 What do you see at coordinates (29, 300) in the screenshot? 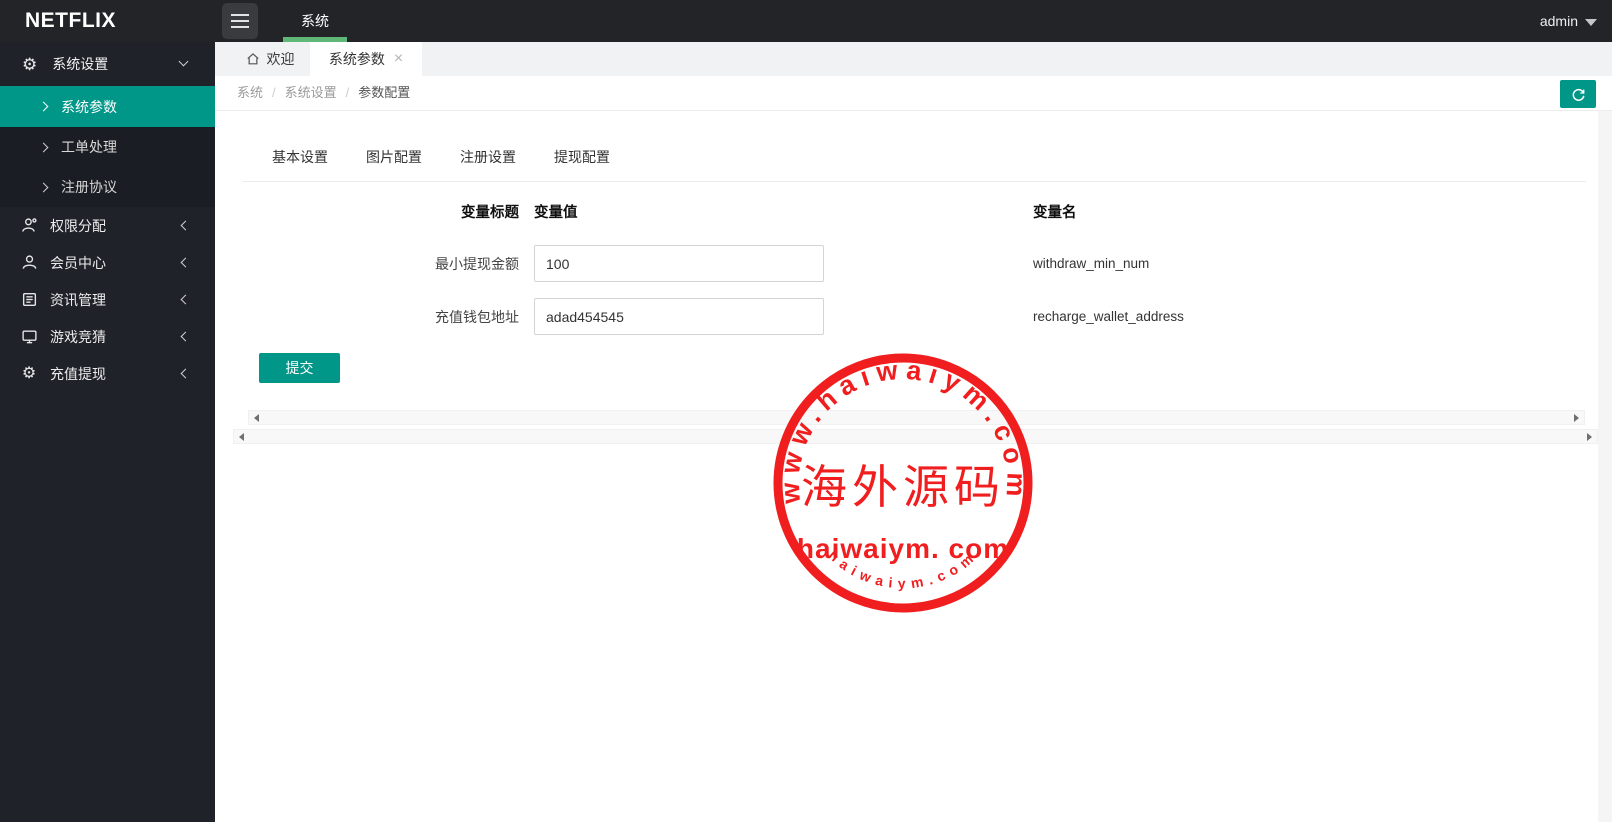
I see `news-icon` at bounding box center [29, 300].